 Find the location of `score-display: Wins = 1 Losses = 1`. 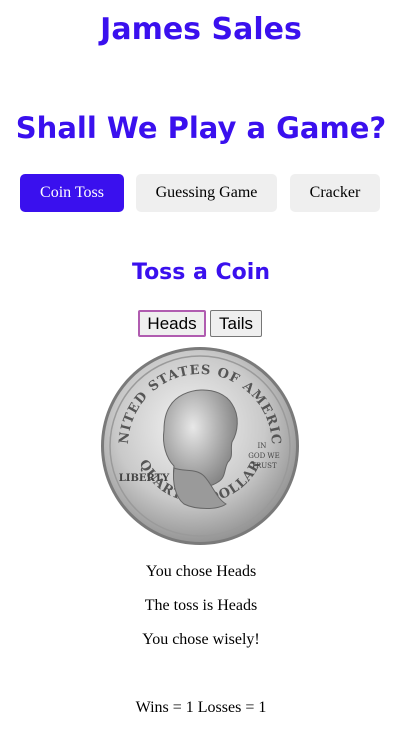

score-display: Wins = 1 Losses = 1 is located at coordinates (201, 707).